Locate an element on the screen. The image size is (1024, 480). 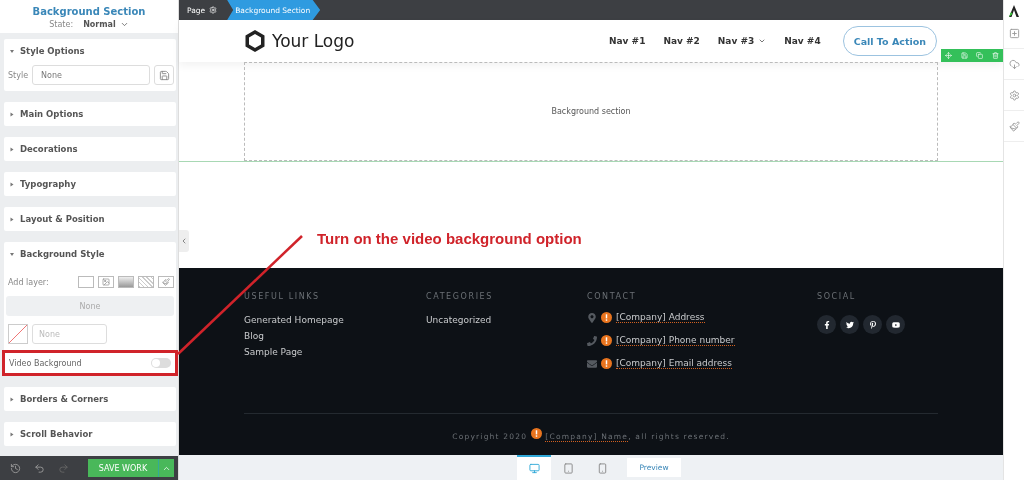
twitter-icon is located at coordinates (849, 324).